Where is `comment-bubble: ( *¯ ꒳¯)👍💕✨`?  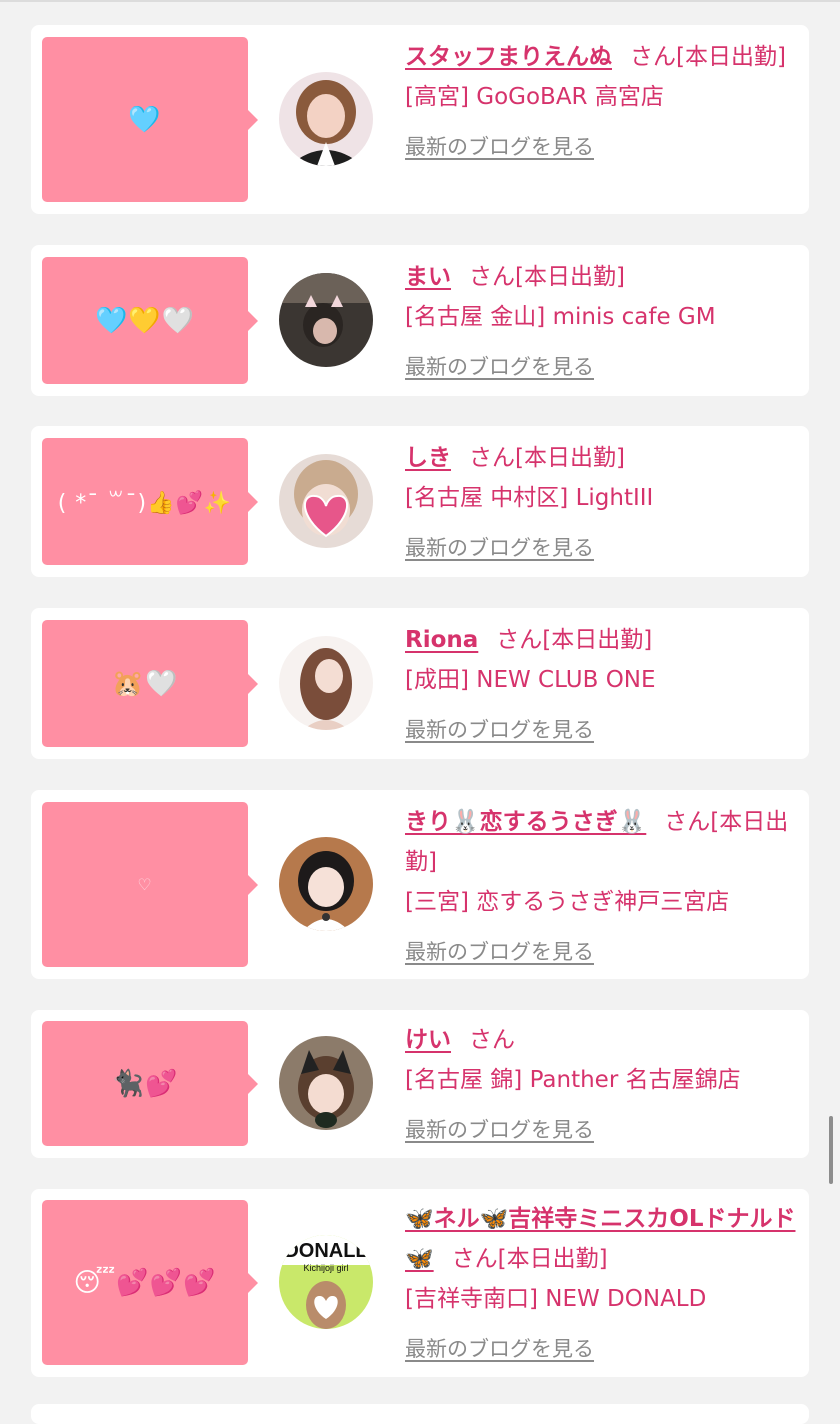 comment-bubble: ( *¯ ꒳¯)👍💕✨ is located at coordinates (150, 501).